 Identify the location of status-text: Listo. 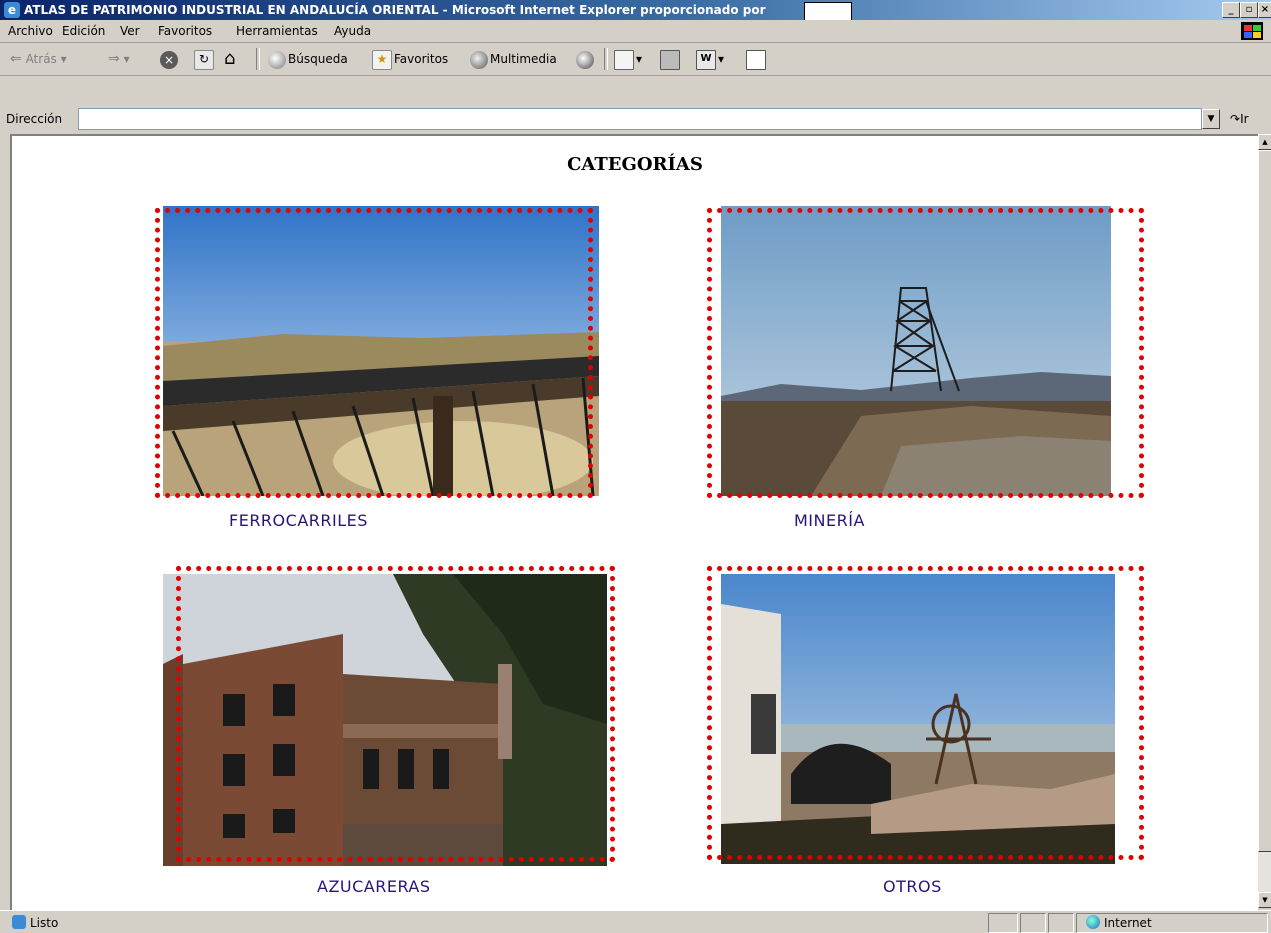
(44, 923).